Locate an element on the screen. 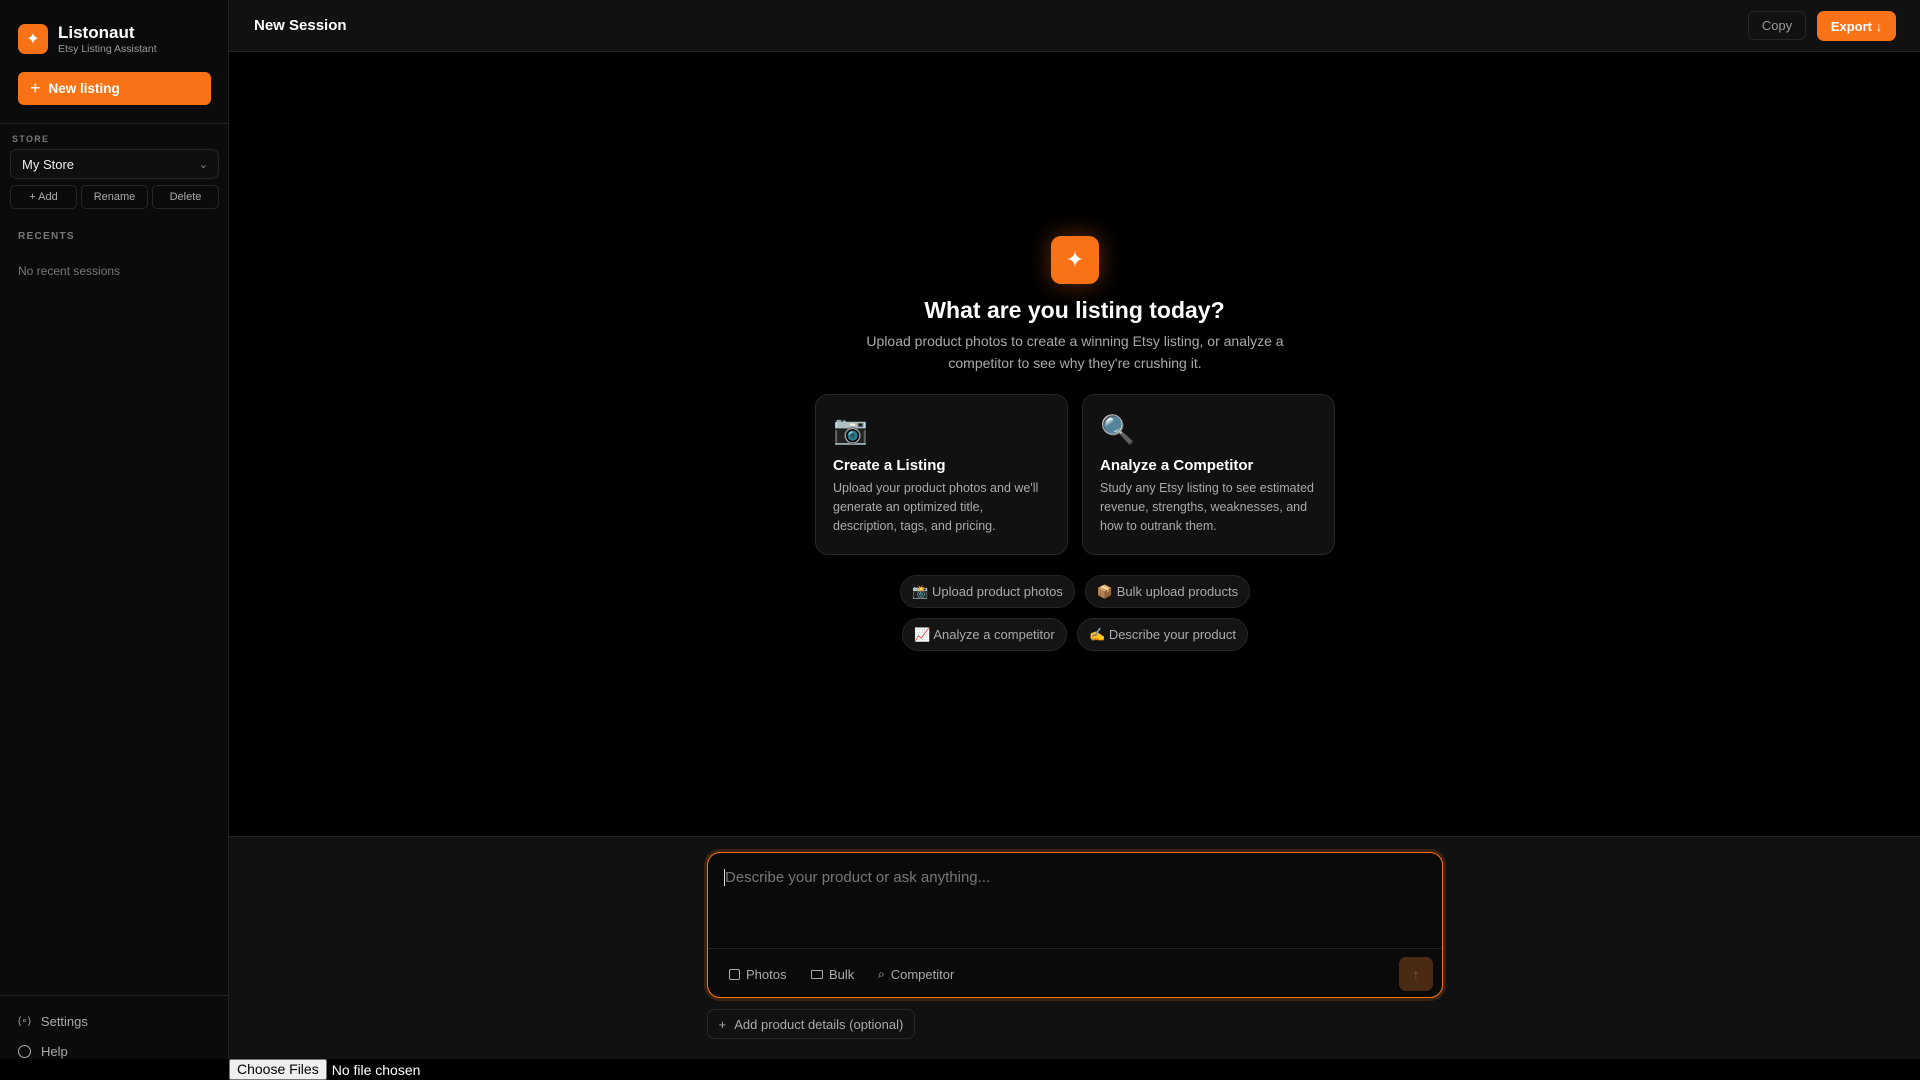  file-input: Choose Files No file chosen is located at coordinates (324, 1069).